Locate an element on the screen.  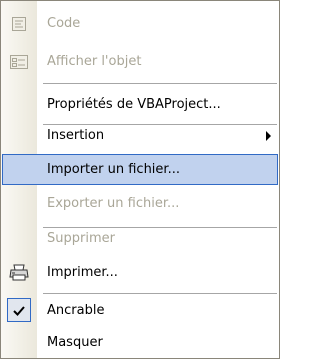
menu-item-insert: Insertion is located at coordinates (140, 135).